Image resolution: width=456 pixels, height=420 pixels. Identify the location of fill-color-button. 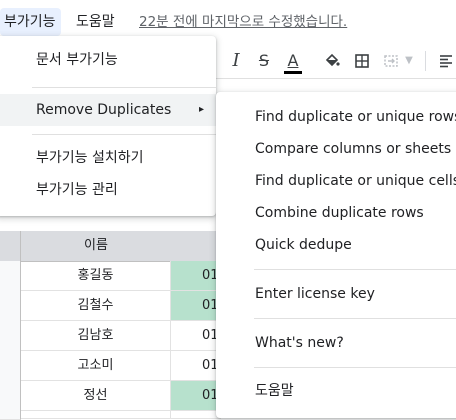
(332, 61).